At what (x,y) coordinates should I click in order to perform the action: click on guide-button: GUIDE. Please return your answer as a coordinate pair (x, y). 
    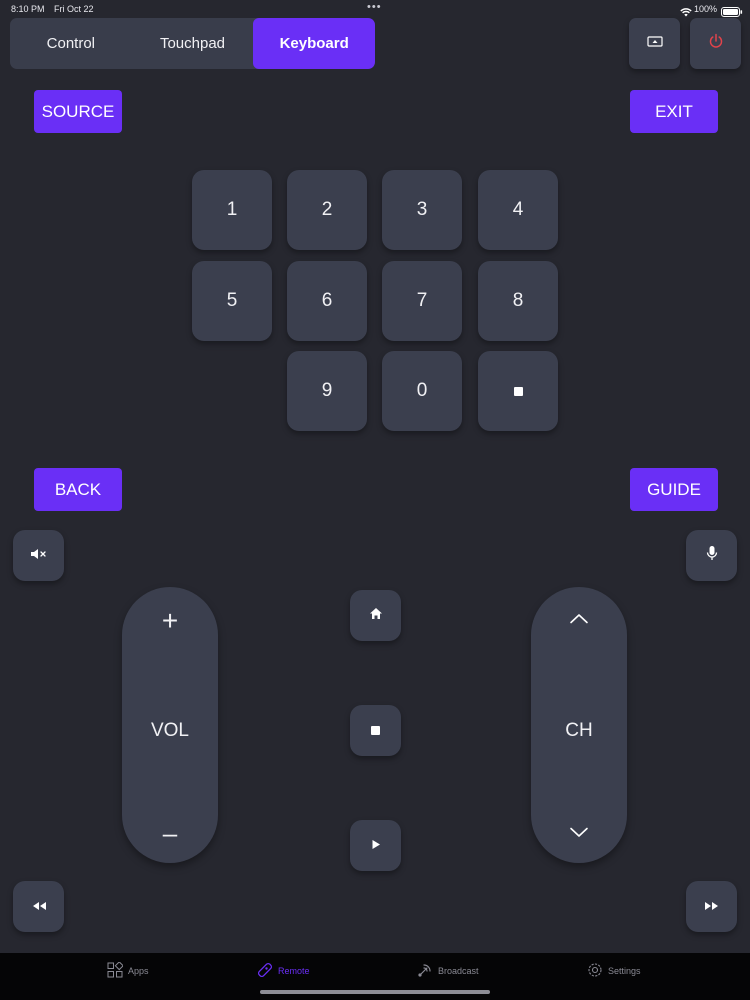
    Looking at the image, I should click on (674, 489).